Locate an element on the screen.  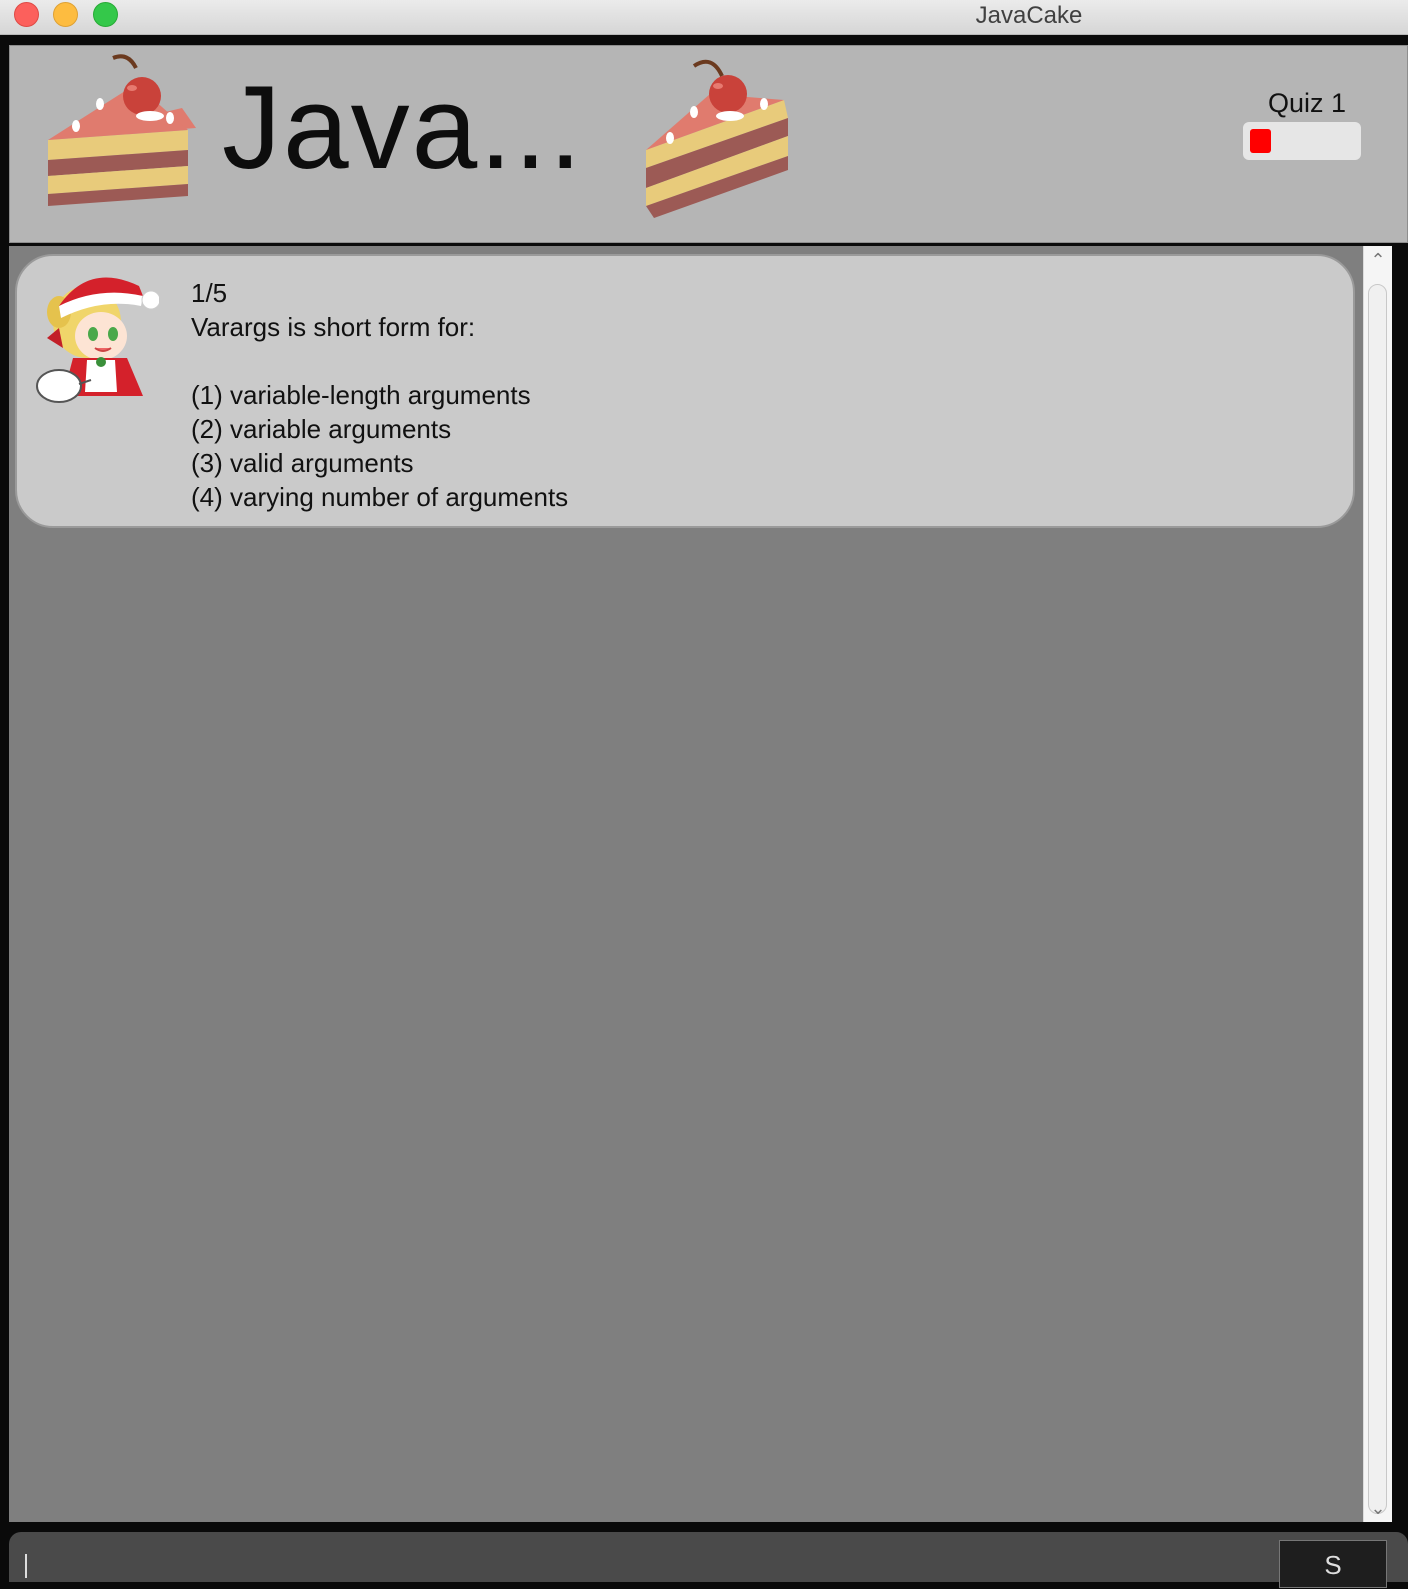
app-header: Java... Quiz 1 is located at coordinates (708, 144).